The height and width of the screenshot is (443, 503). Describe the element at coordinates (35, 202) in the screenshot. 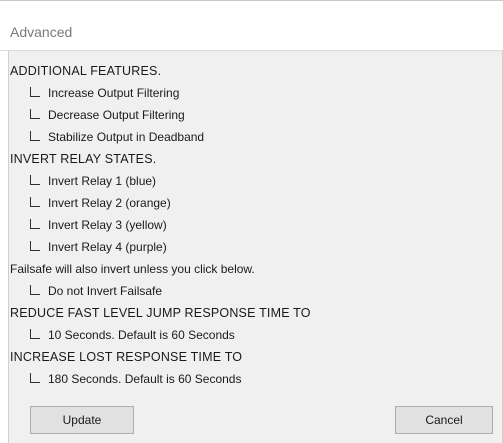

I see `invert-relay-2-checkbox` at that location.